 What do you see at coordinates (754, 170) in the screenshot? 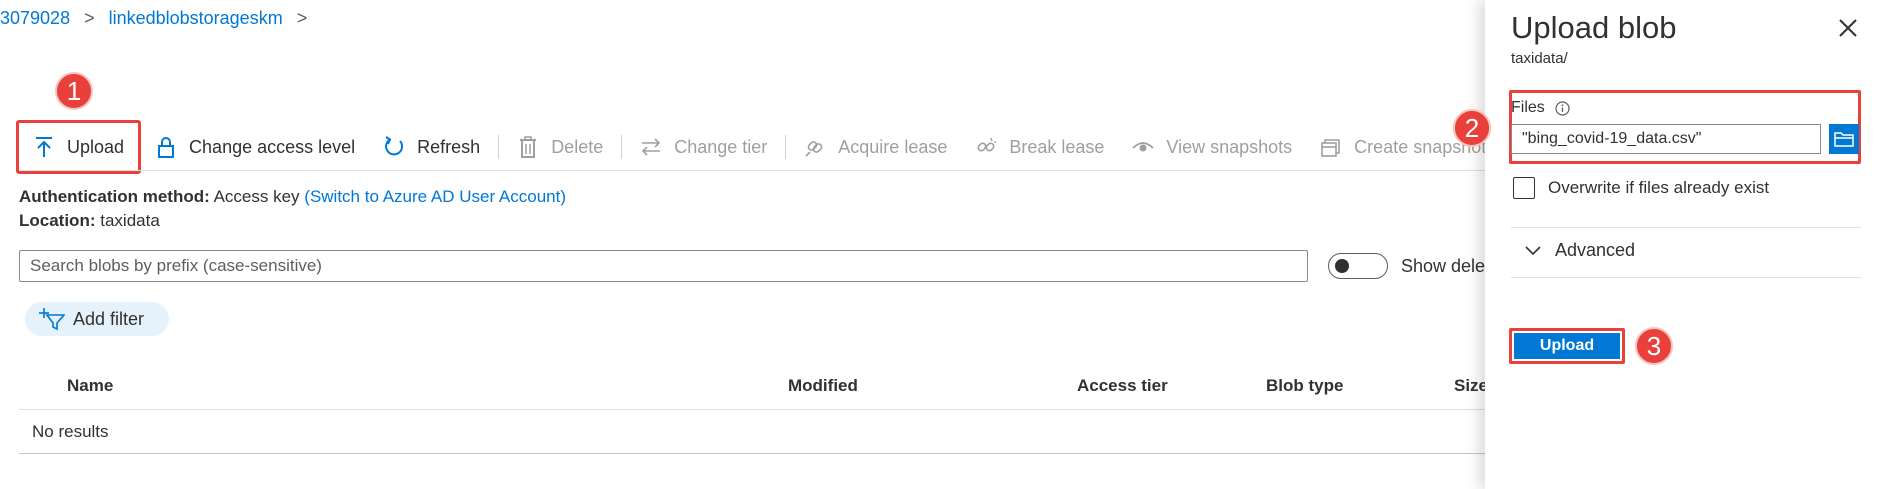
I see `toolbar-bottom-divider` at bounding box center [754, 170].